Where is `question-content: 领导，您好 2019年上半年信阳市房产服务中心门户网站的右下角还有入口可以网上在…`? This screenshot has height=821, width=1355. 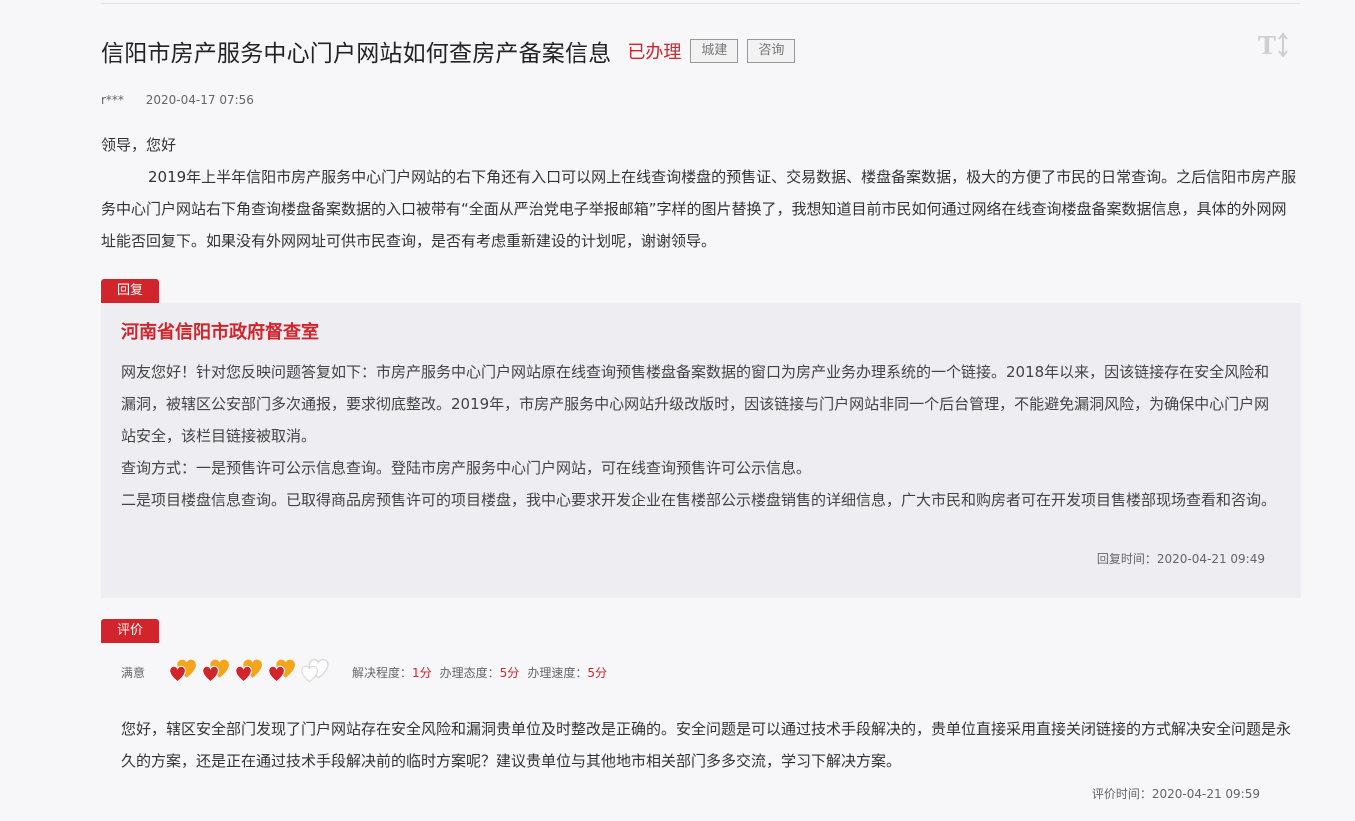 question-content: 领导，您好 2019年上半年信阳市房产服务中心门户网站的右下角还有入口可以网上在… is located at coordinates (701, 193).